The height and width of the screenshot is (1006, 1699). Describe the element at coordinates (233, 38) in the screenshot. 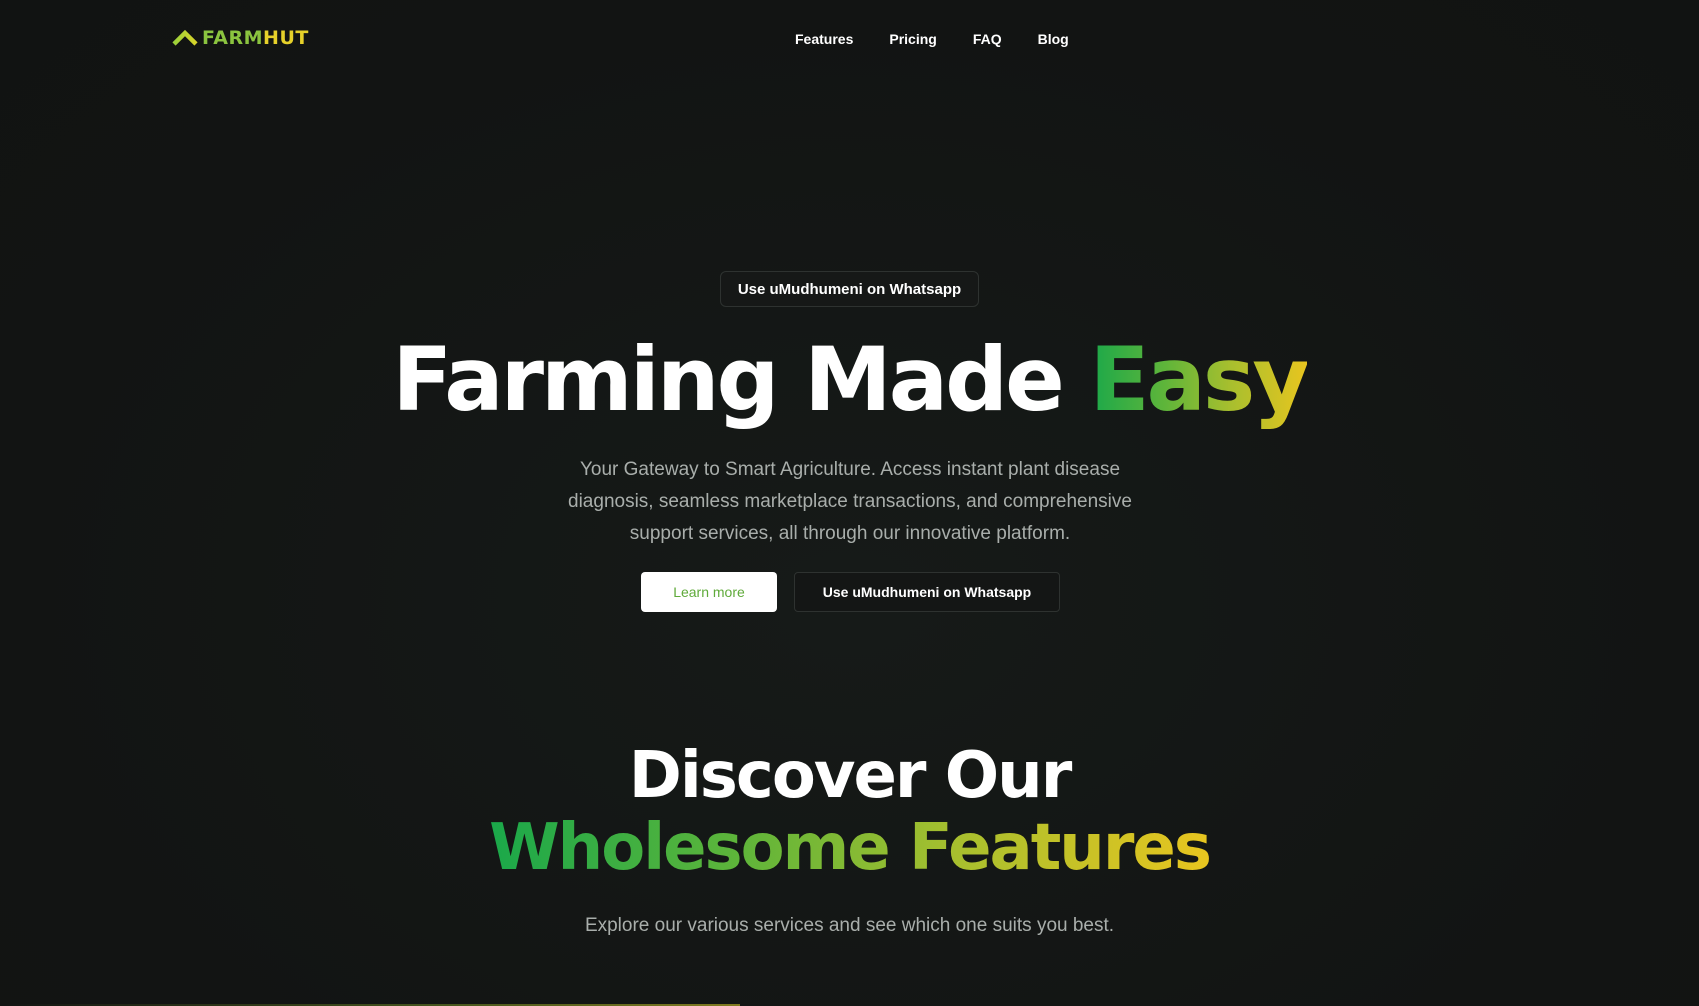

I see `logo-text-farm: FARM` at that location.